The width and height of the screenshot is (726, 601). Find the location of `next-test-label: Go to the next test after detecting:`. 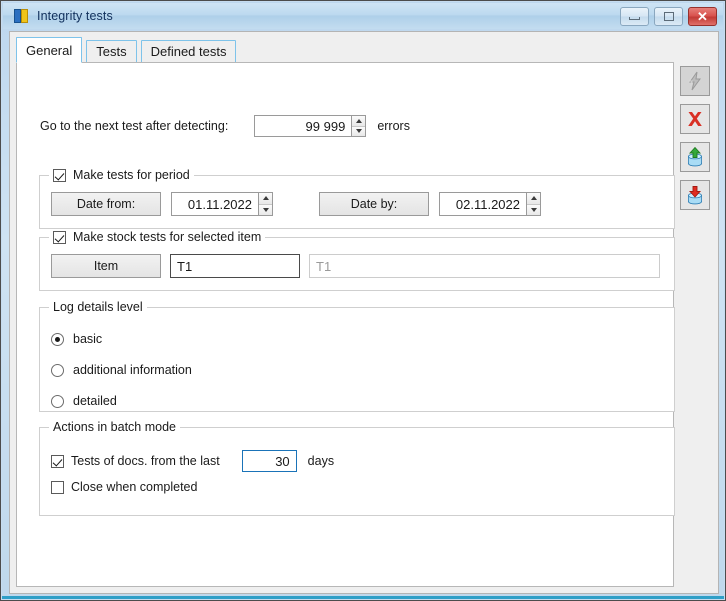

next-test-label: Go to the next test after detecting: is located at coordinates (134, 126).